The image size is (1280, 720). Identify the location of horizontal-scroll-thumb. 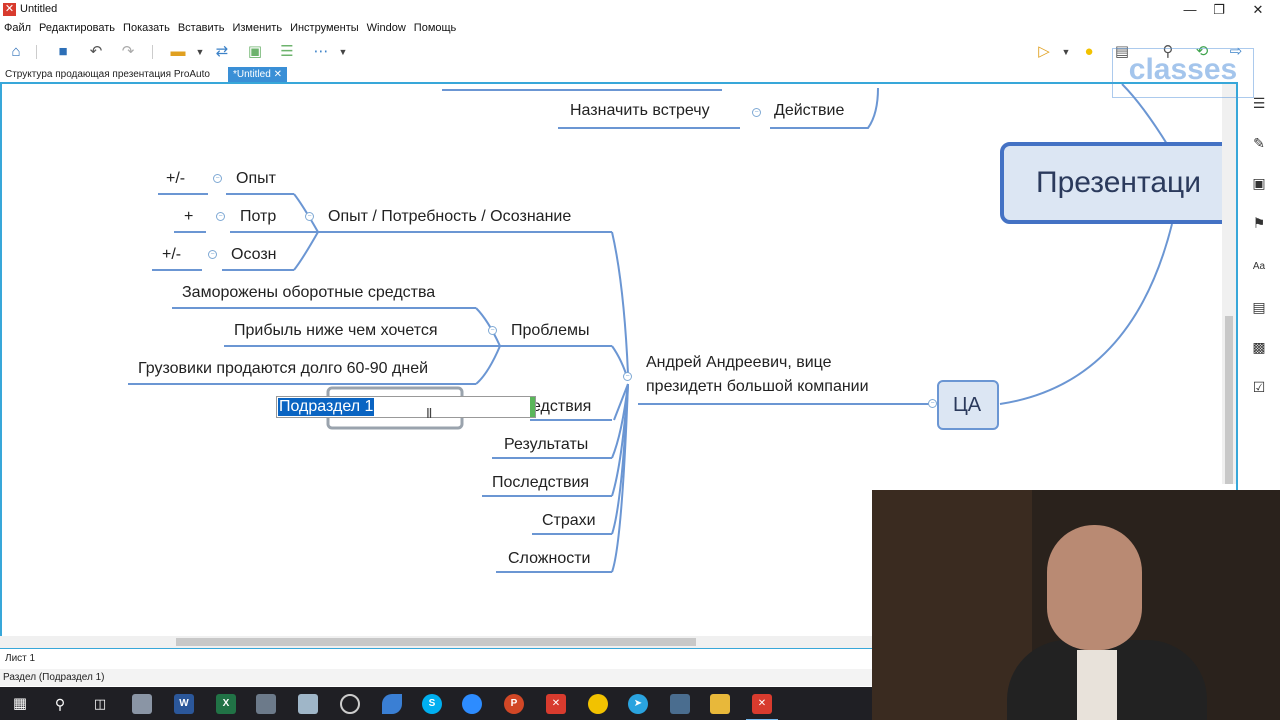
(436, 642).